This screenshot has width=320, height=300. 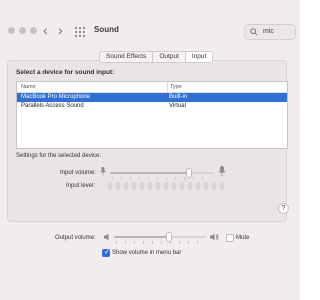 What do you see at coordinates (150, 32) in the screenshot?
I see `titlebar: ‹ › Sound mic` at bounding box center [150, 32].